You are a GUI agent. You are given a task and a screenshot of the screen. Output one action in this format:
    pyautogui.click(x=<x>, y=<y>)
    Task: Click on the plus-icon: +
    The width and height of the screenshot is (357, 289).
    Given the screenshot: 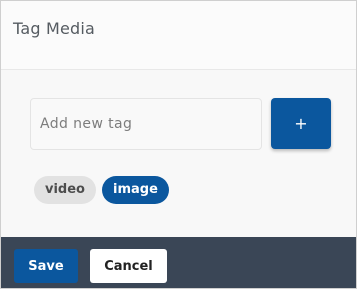 What is the action you would take?
    pyautogui.click(x=301, y=123)
    